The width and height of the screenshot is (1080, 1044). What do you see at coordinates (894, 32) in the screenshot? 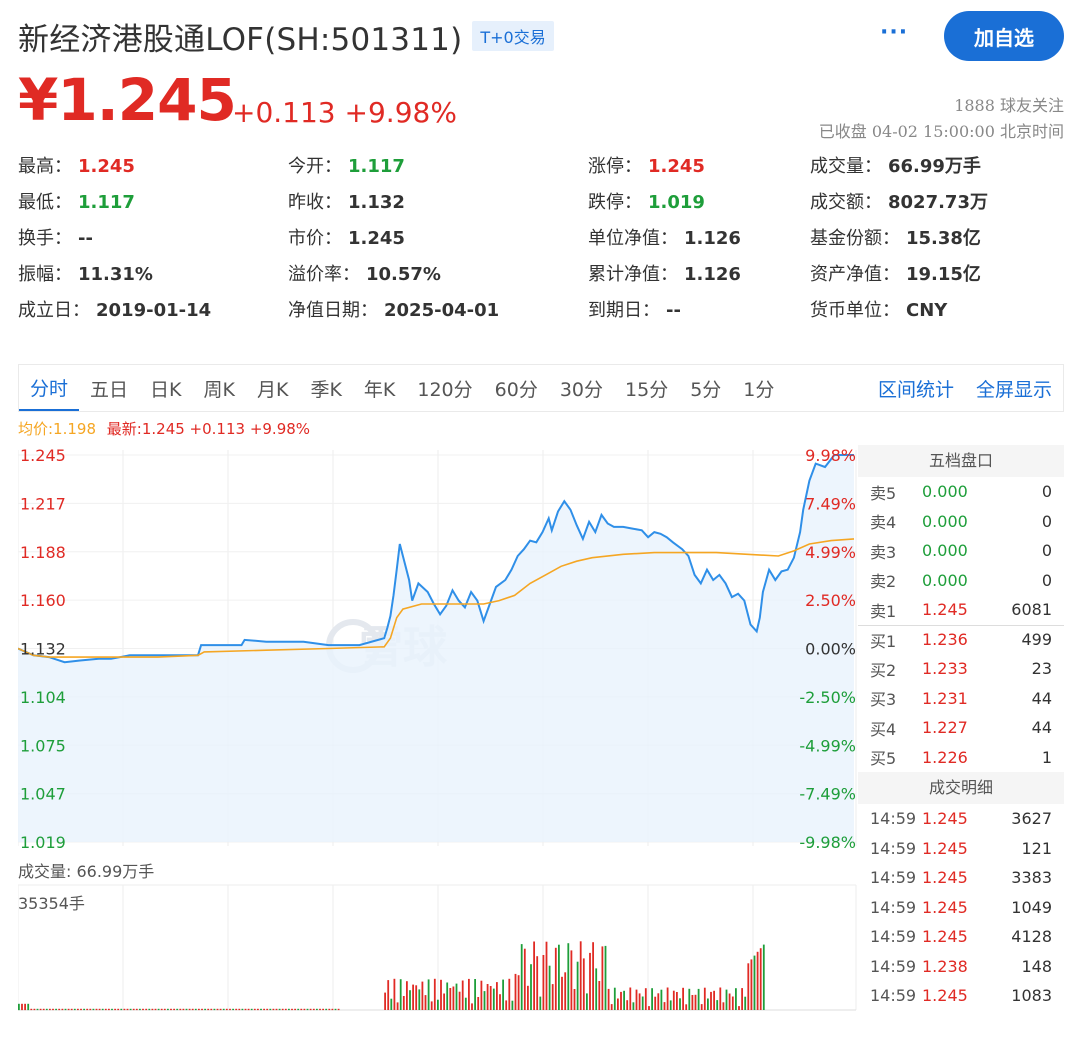
I see `more-menu-icon: ···` at bounding box center [894, 32].